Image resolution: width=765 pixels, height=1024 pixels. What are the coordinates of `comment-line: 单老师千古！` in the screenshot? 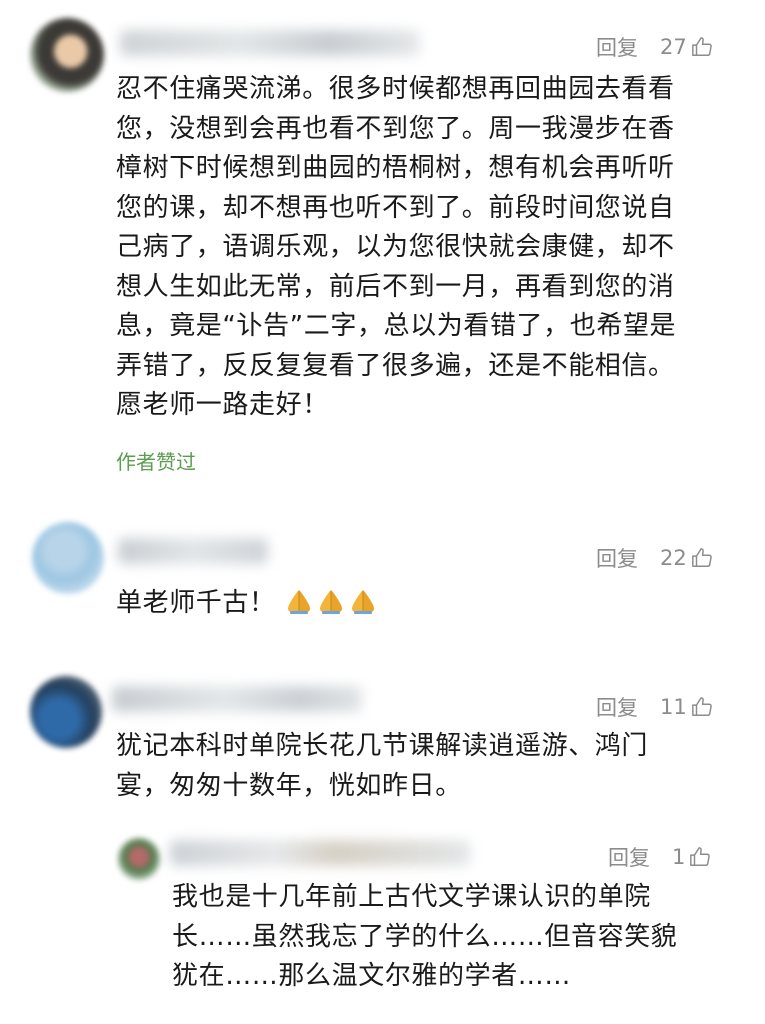 It's located at (196, 603).